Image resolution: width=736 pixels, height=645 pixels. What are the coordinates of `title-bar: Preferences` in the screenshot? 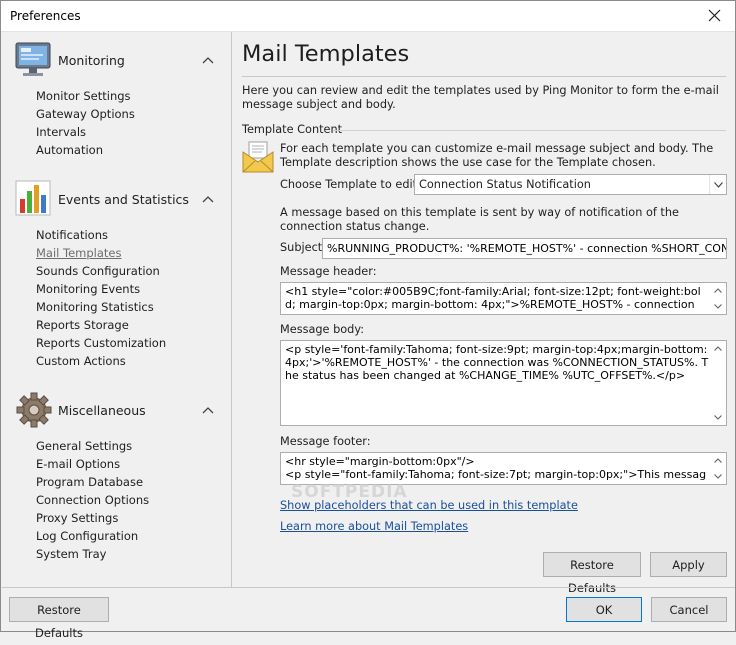 It's located at (368, 16).